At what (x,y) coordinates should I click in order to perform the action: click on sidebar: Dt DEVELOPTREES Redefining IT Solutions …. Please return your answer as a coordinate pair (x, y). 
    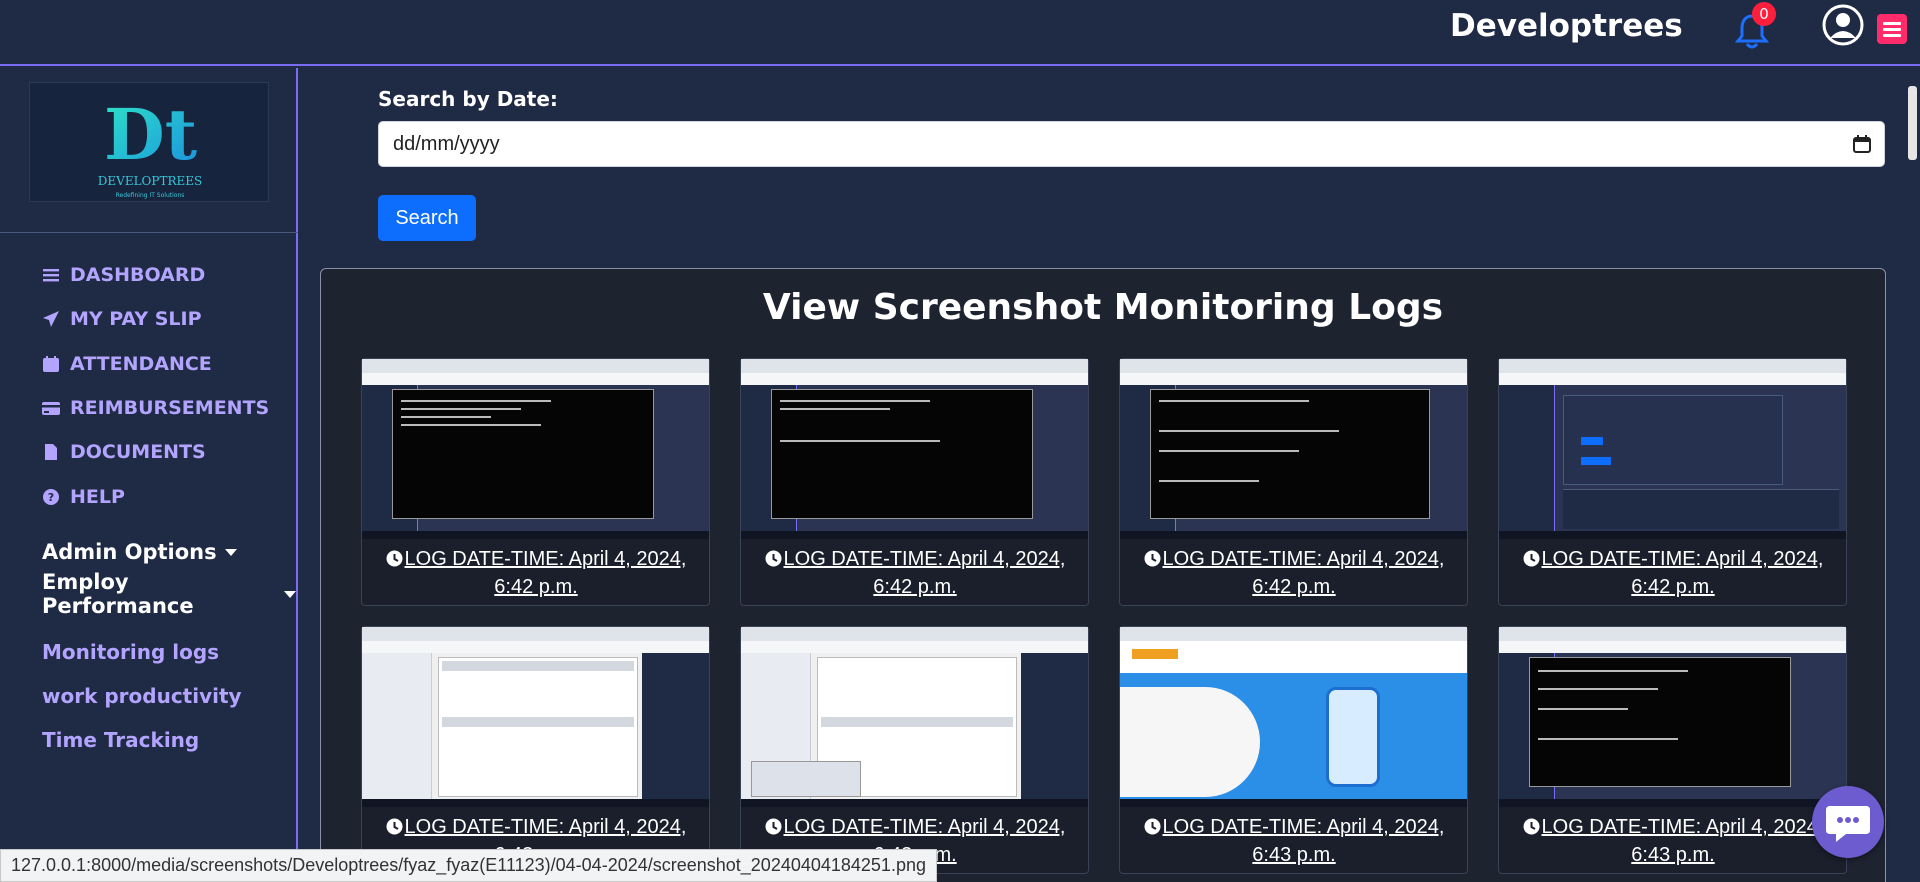
    Looking at the image, I should click on (149, 475).